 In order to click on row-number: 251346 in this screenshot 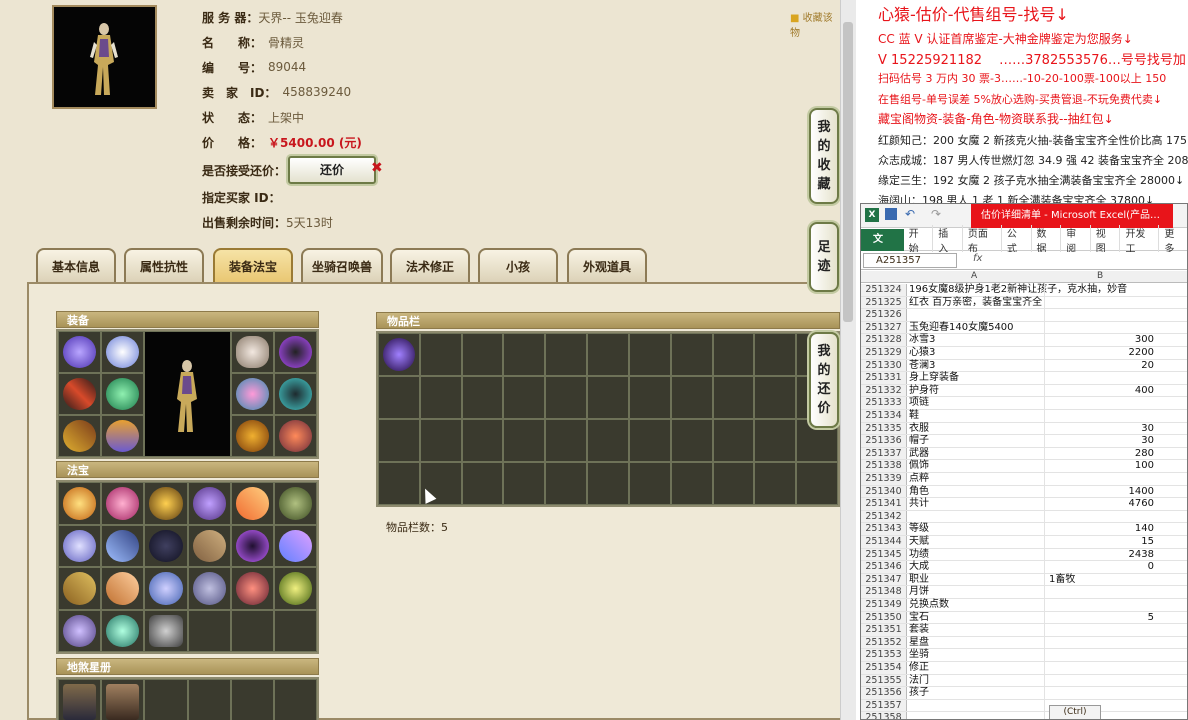, I will do `click(884, 567)`.